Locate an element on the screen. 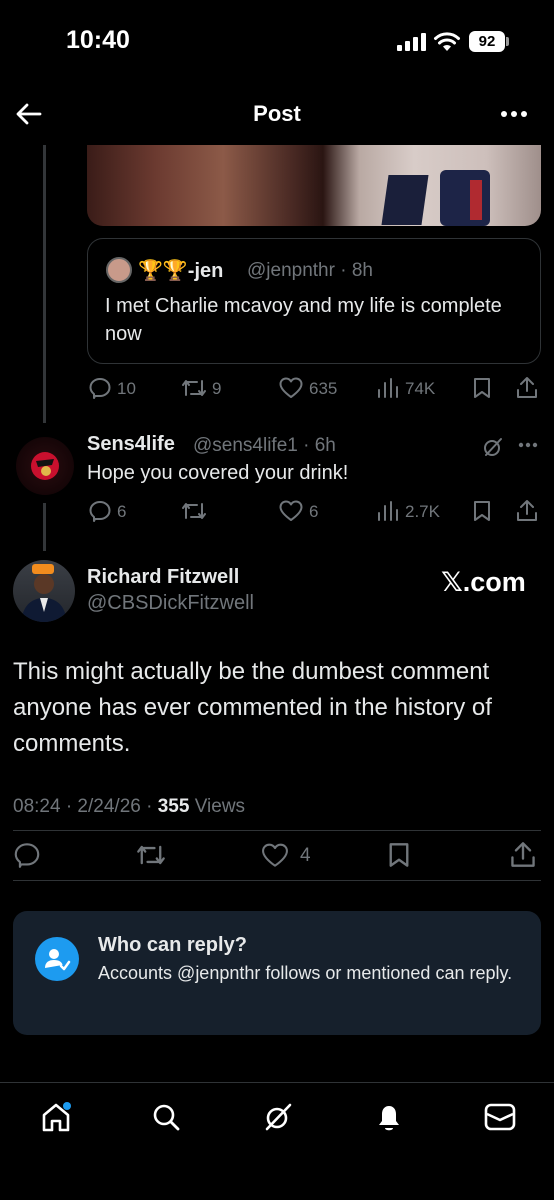 The width and height of the screenshot is (554, 1200). post-meta: 08:24 · 2/24/26 · 355 Views is located at coordinates (129, 807).